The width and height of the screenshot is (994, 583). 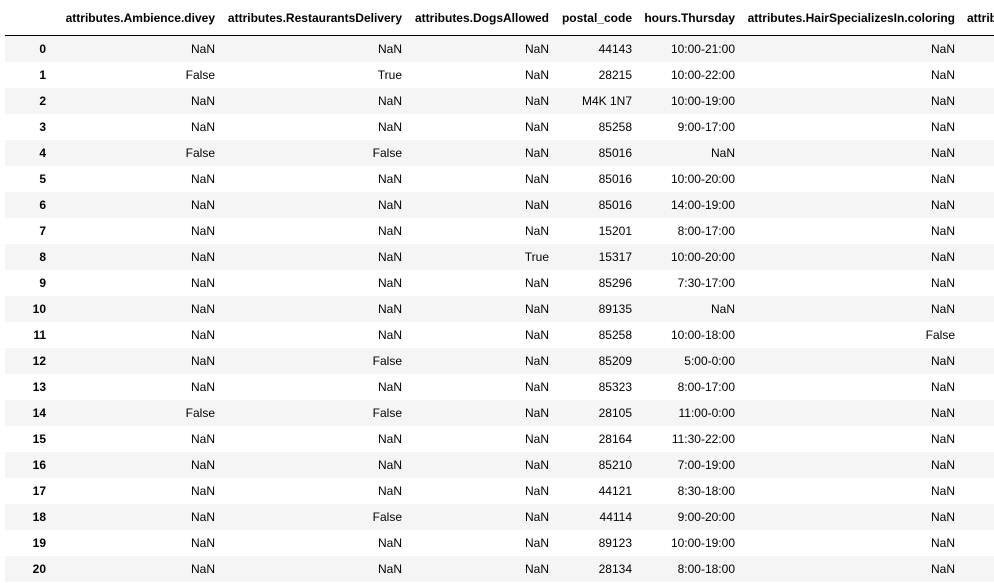 What do you see at coordinates (481, 18) in the screenshot?
I see `column-header-dogs-allowed: attributes.DogsAllowed` at bounding box center [481, 18].